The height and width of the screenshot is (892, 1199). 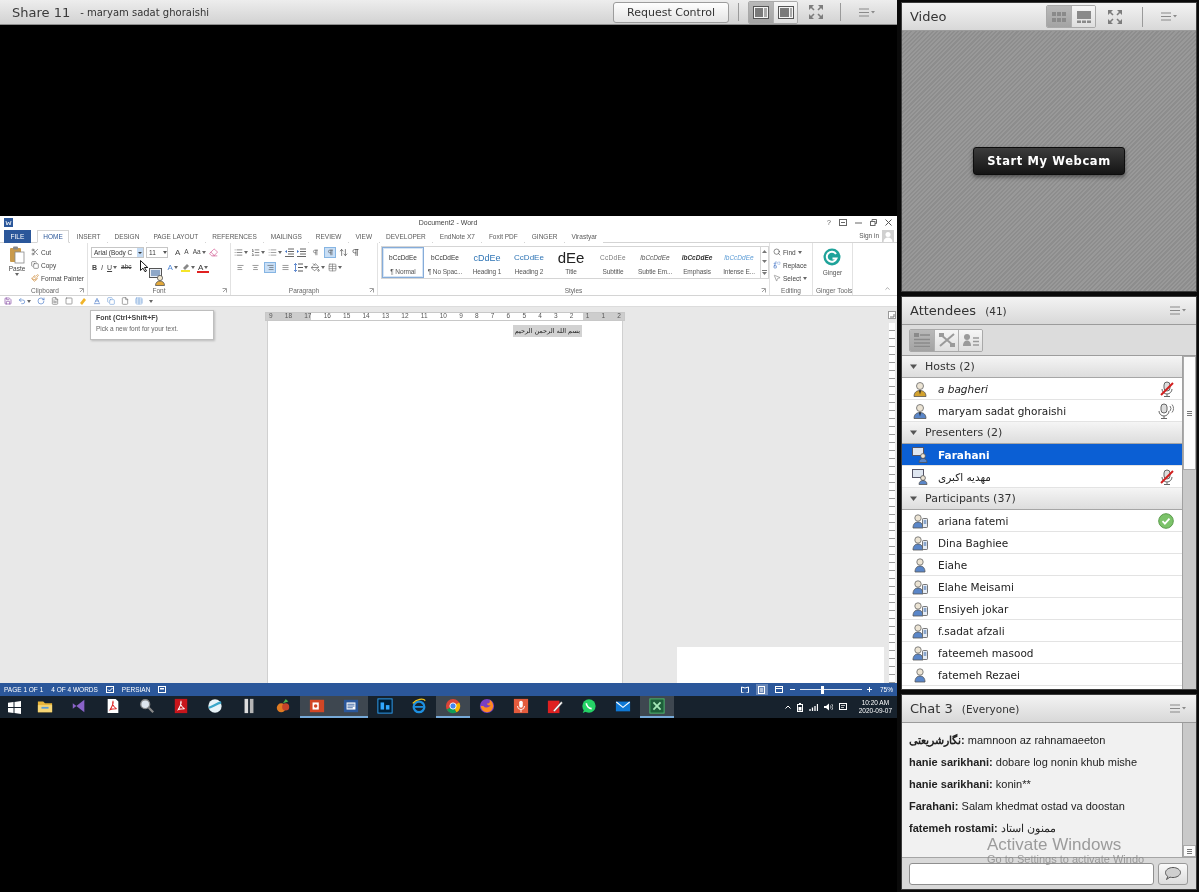 I want to click on start-webcam-button: Start My Webcam, so click(x=1049, y=161).